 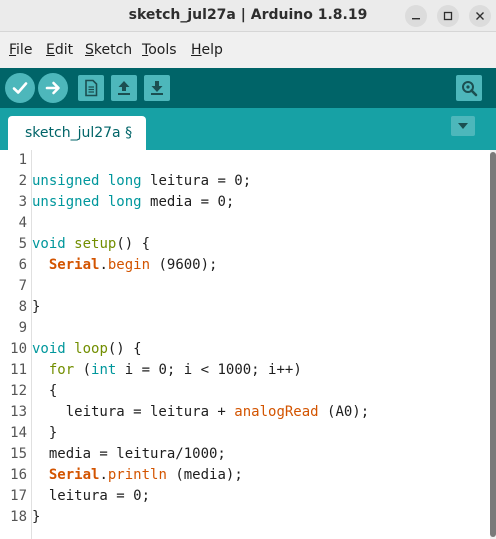 I want to click on line-number: 16, so click(x=18, y=475).